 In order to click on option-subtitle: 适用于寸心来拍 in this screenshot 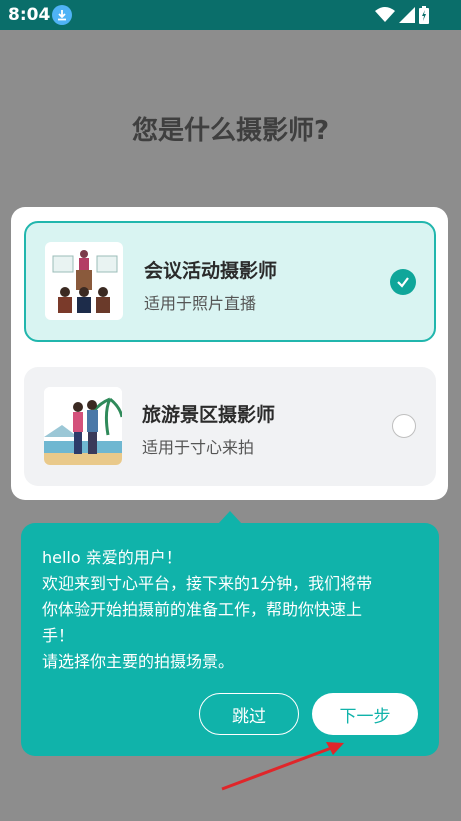, I will do `click(198, 447)`.